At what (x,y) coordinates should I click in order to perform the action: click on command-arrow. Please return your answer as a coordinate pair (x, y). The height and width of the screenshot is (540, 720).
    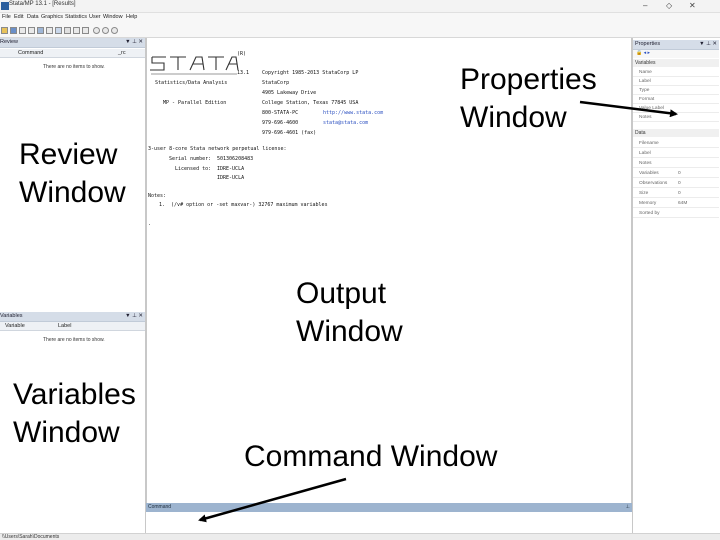
    Looking at the image, I should click on (272, 500).